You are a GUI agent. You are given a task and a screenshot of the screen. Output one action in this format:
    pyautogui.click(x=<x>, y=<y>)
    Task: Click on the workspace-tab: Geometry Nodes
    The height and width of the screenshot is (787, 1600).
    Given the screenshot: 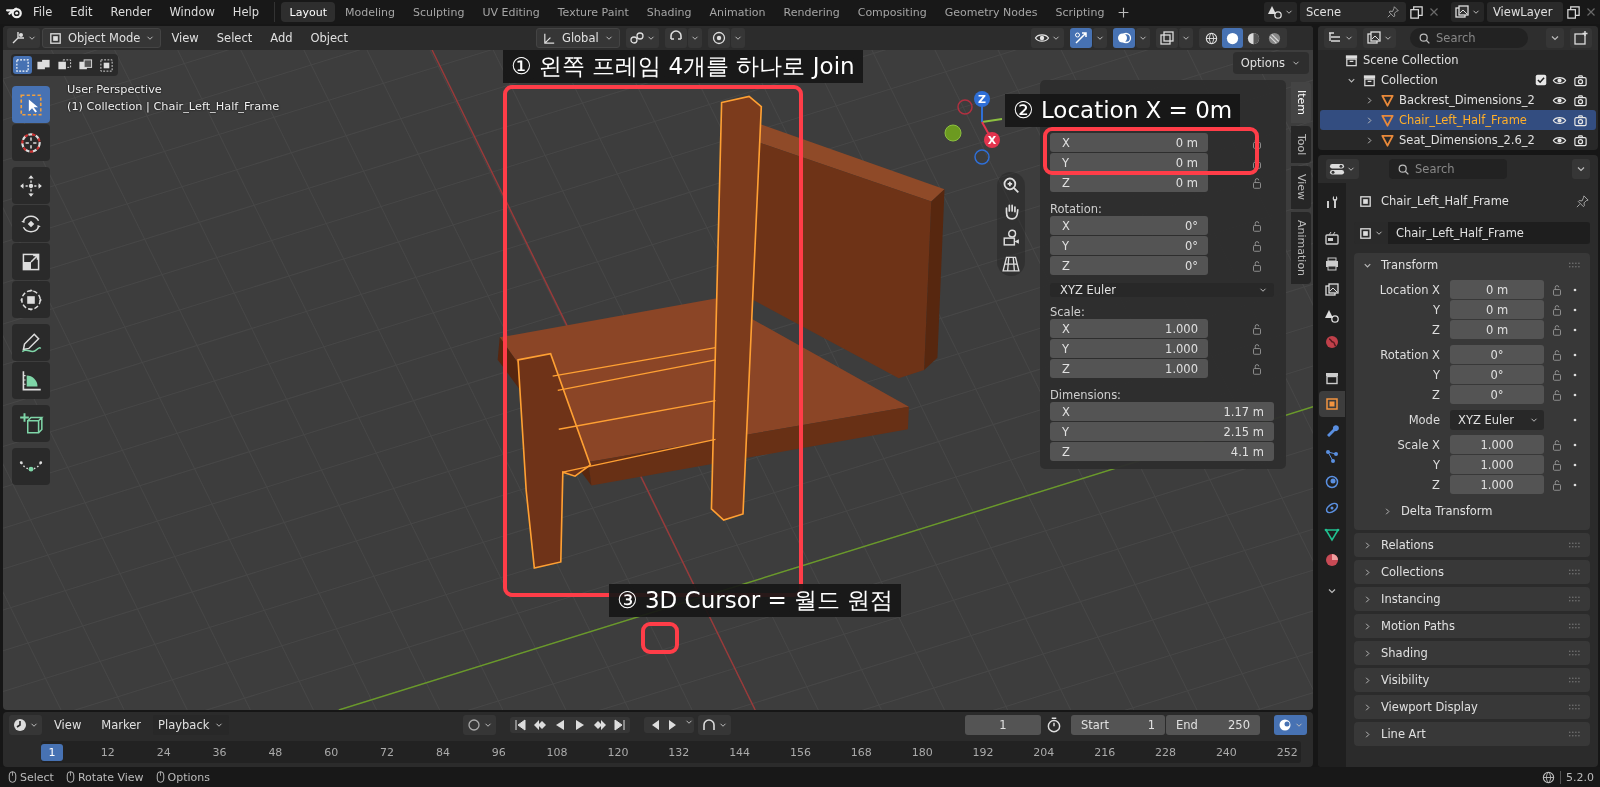 What is the action you would take?
    pyautogui.click(x=991, y=12)
    